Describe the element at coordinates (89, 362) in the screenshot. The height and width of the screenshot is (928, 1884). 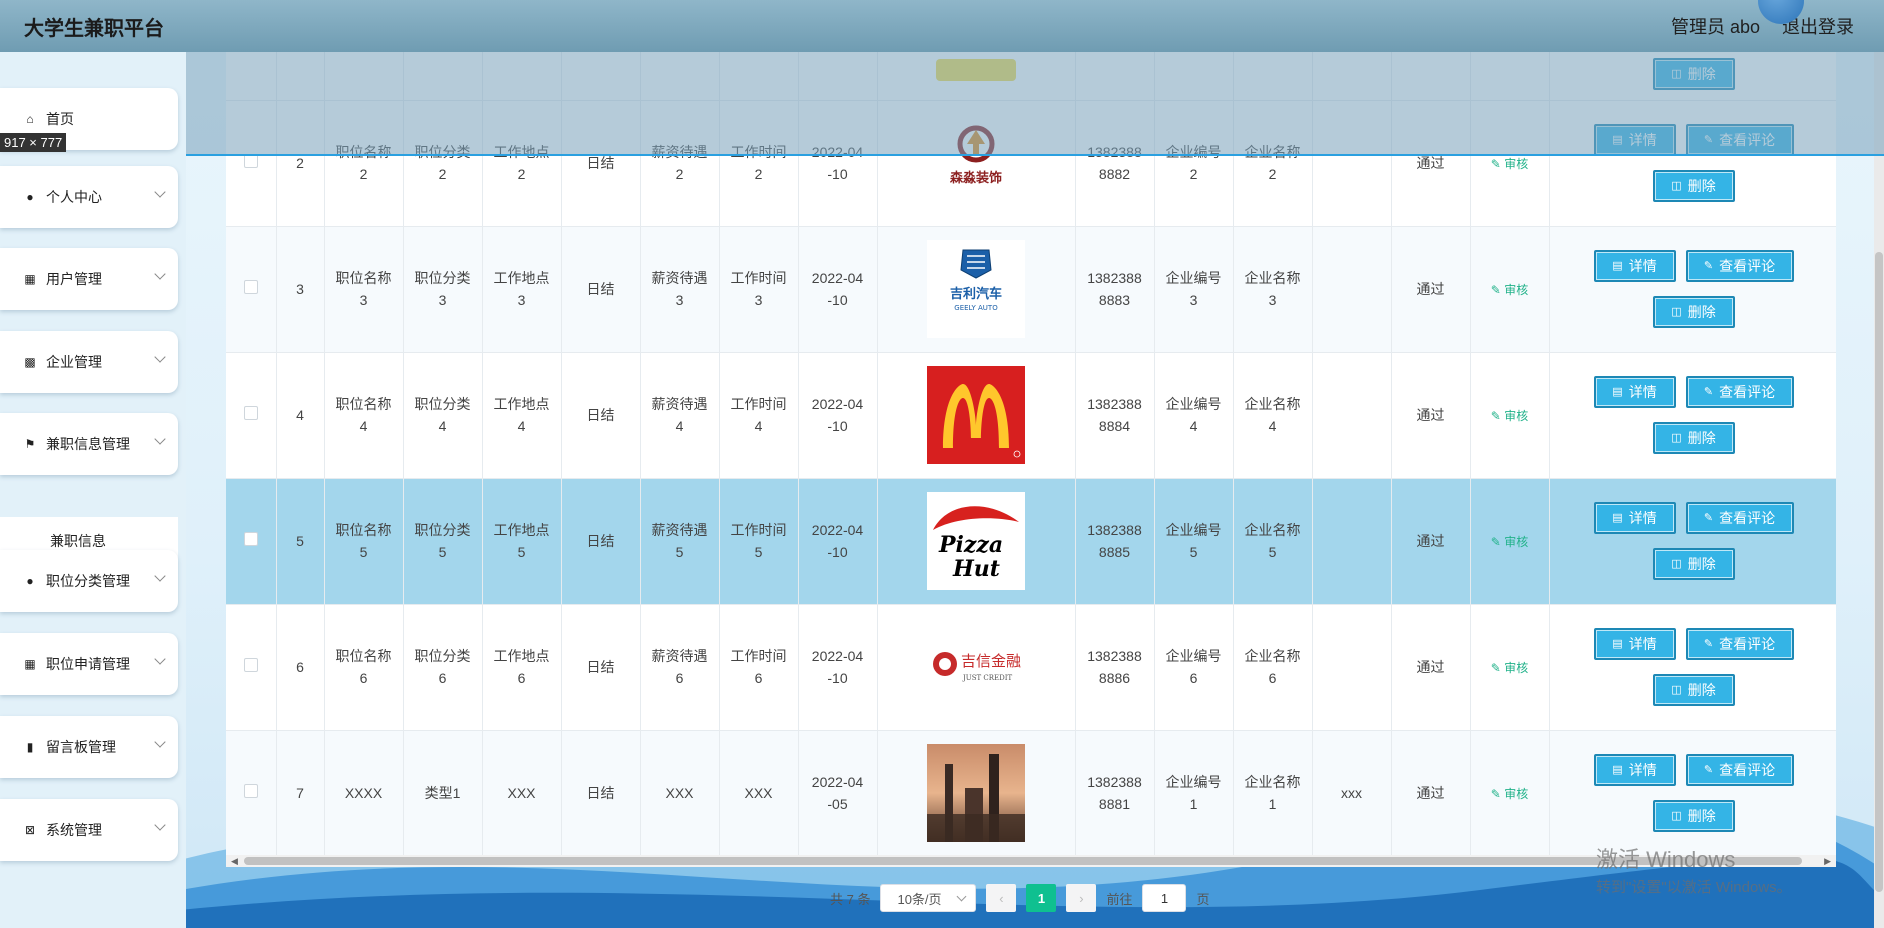
I see `sidebar-item-enterprise-management: ▩ 企业管理` at that location.